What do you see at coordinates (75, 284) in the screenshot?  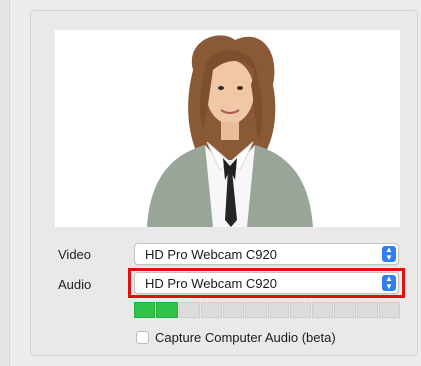 I see `audio-label: Audio` at bounding box center [75, 284].